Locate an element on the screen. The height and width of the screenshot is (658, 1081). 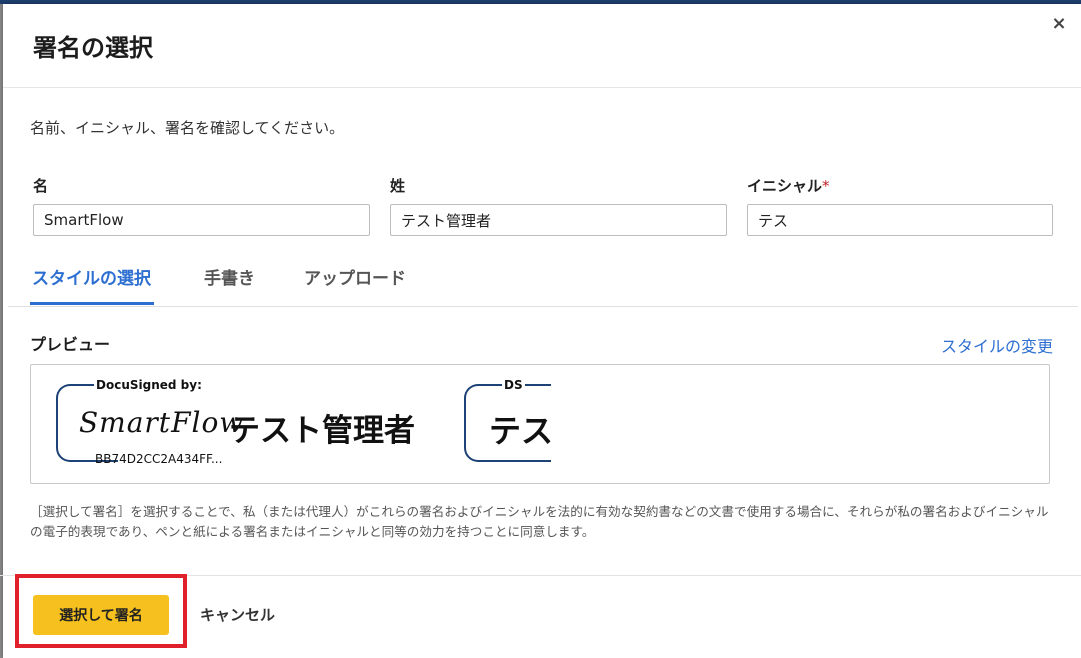
signature-japanese-name: テスト管理者 is located at coordinates (322, 431).